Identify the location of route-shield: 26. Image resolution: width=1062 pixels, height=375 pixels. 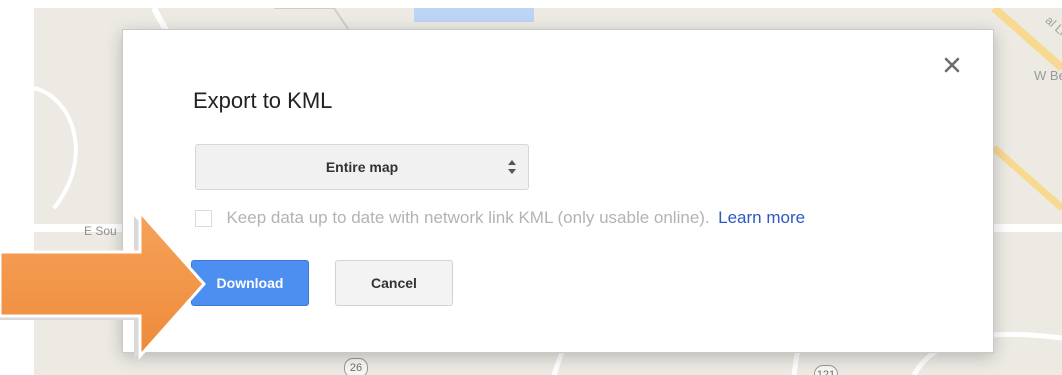
(356, 366).